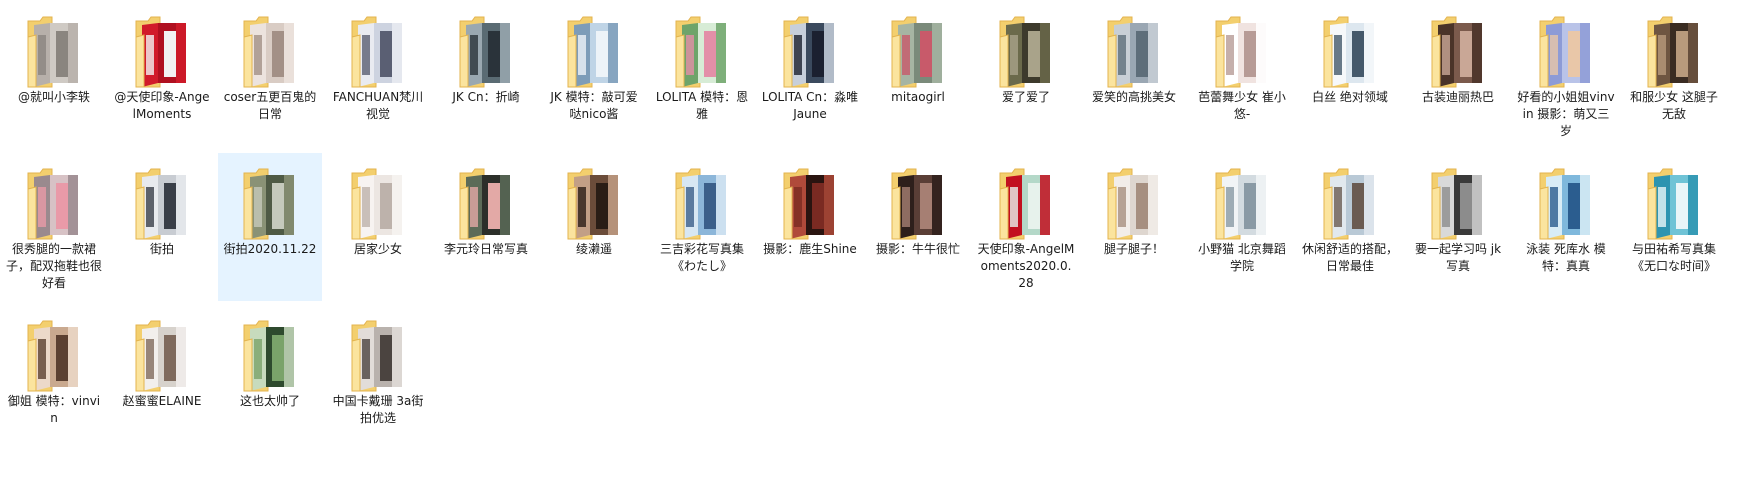  I want to click on folder-name-label: 李元玲日常写真, so click(485, 249).